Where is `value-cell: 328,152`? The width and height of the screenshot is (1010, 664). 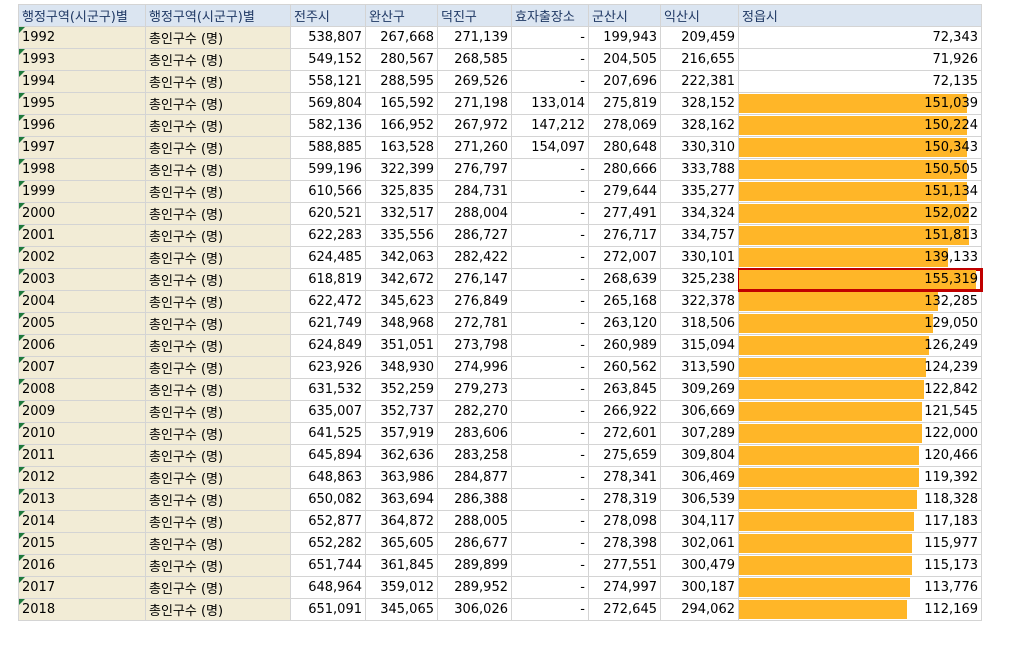
value-cell: 328,152 is located at coordinates (699, 103).